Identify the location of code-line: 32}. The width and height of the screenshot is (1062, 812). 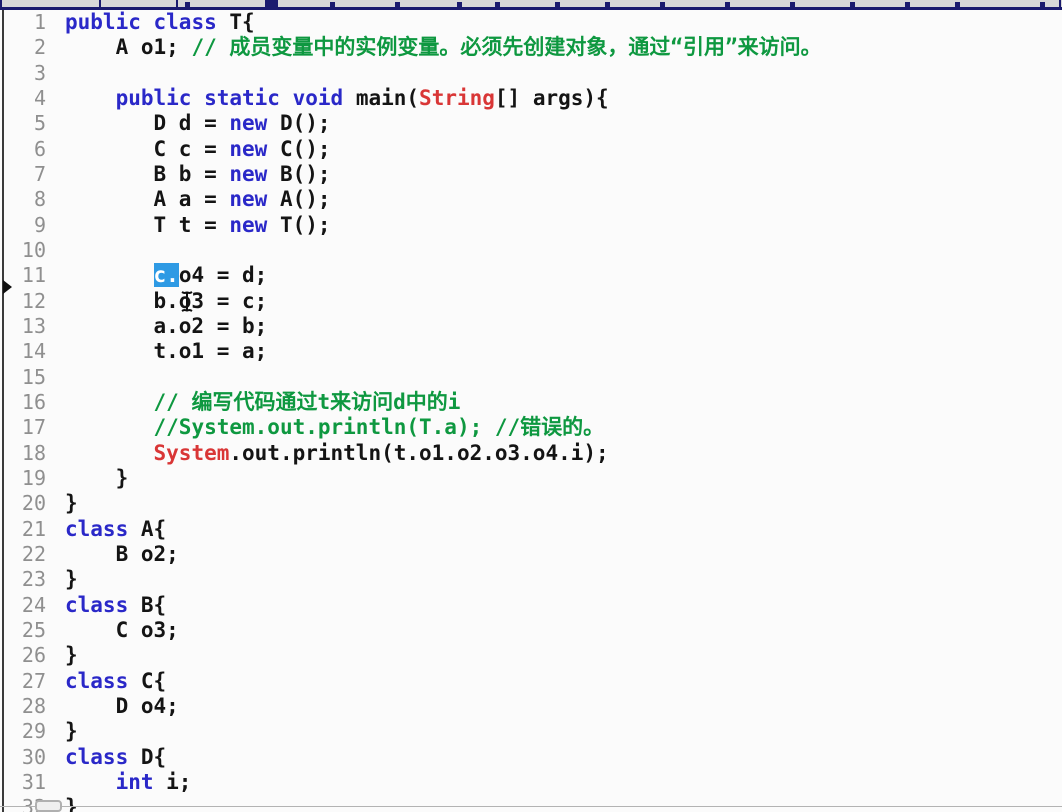
(531, 803).